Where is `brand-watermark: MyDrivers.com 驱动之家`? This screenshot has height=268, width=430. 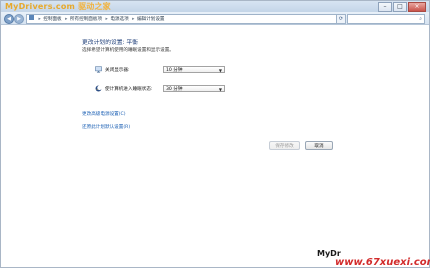 brand-watermark: MyDrivers.com 驱动之家 is located at coordinates (58, 6).